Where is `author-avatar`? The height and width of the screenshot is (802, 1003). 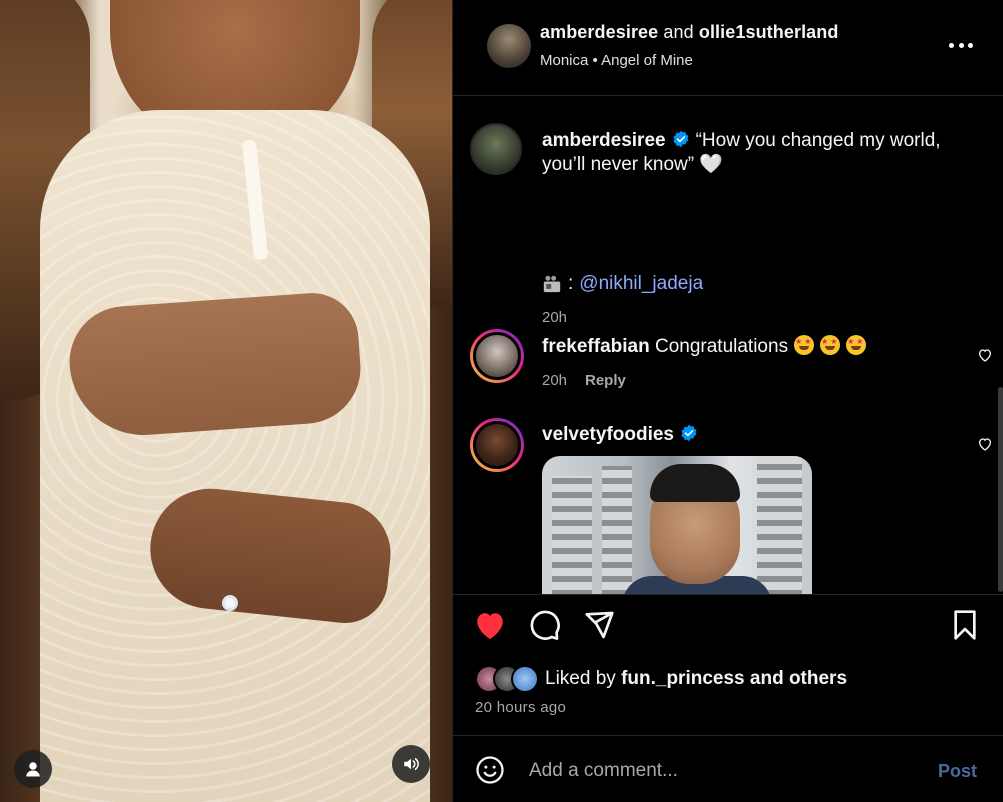 author-avatar is located at coordinates (509, 46).